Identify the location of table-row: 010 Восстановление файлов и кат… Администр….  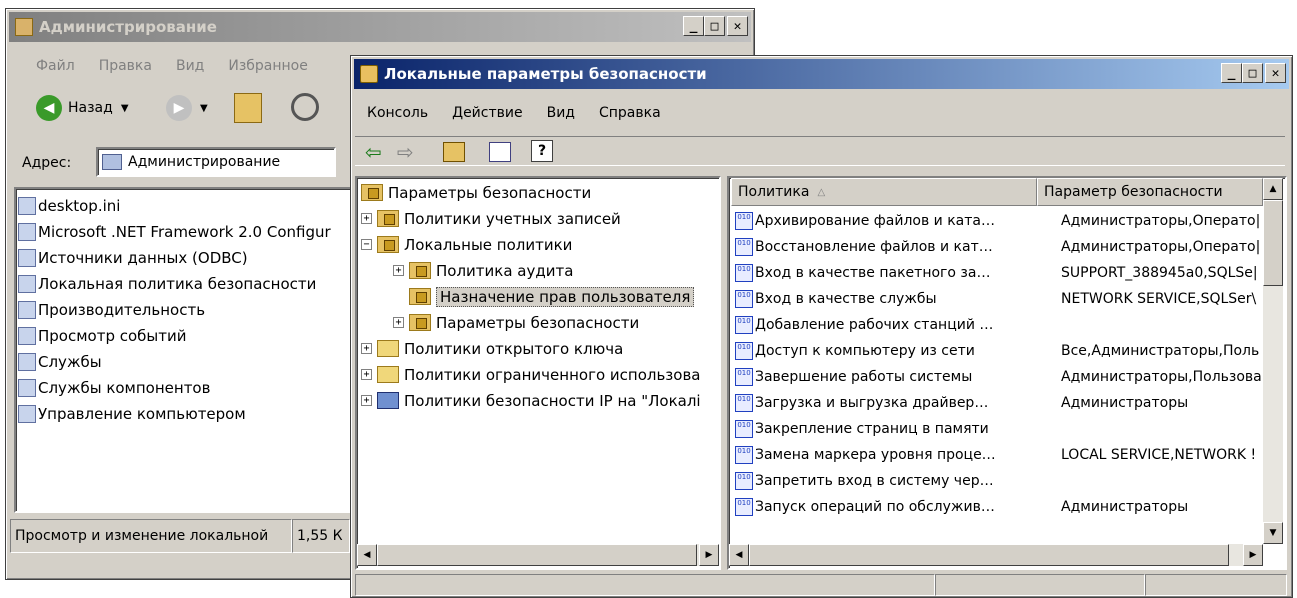
(1013, 246).